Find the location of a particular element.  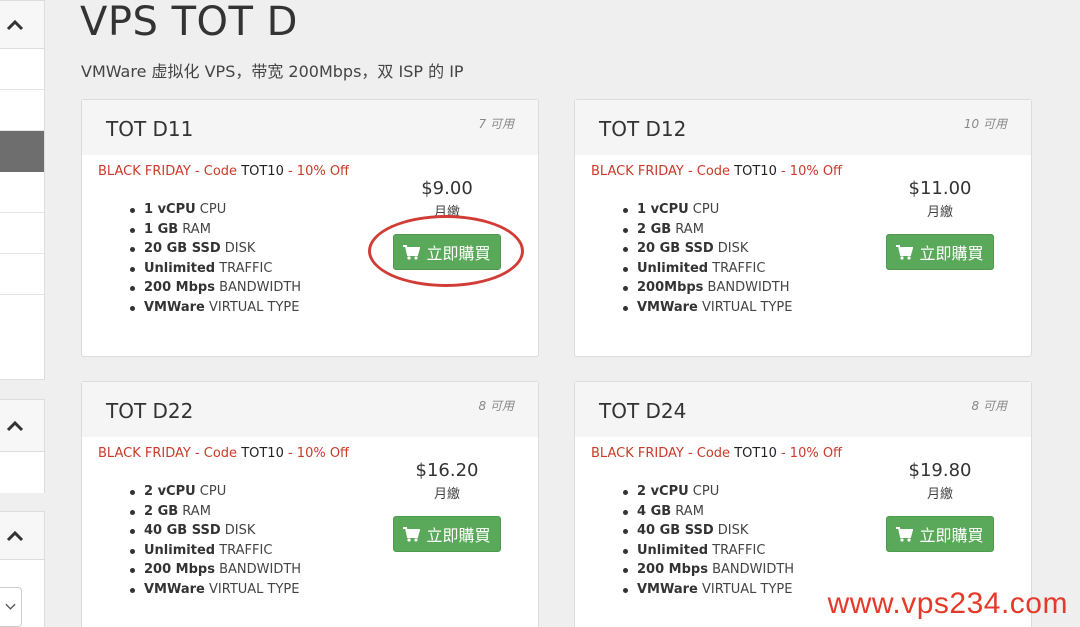

chevron-down-icon is located at coordinates (10, 606).